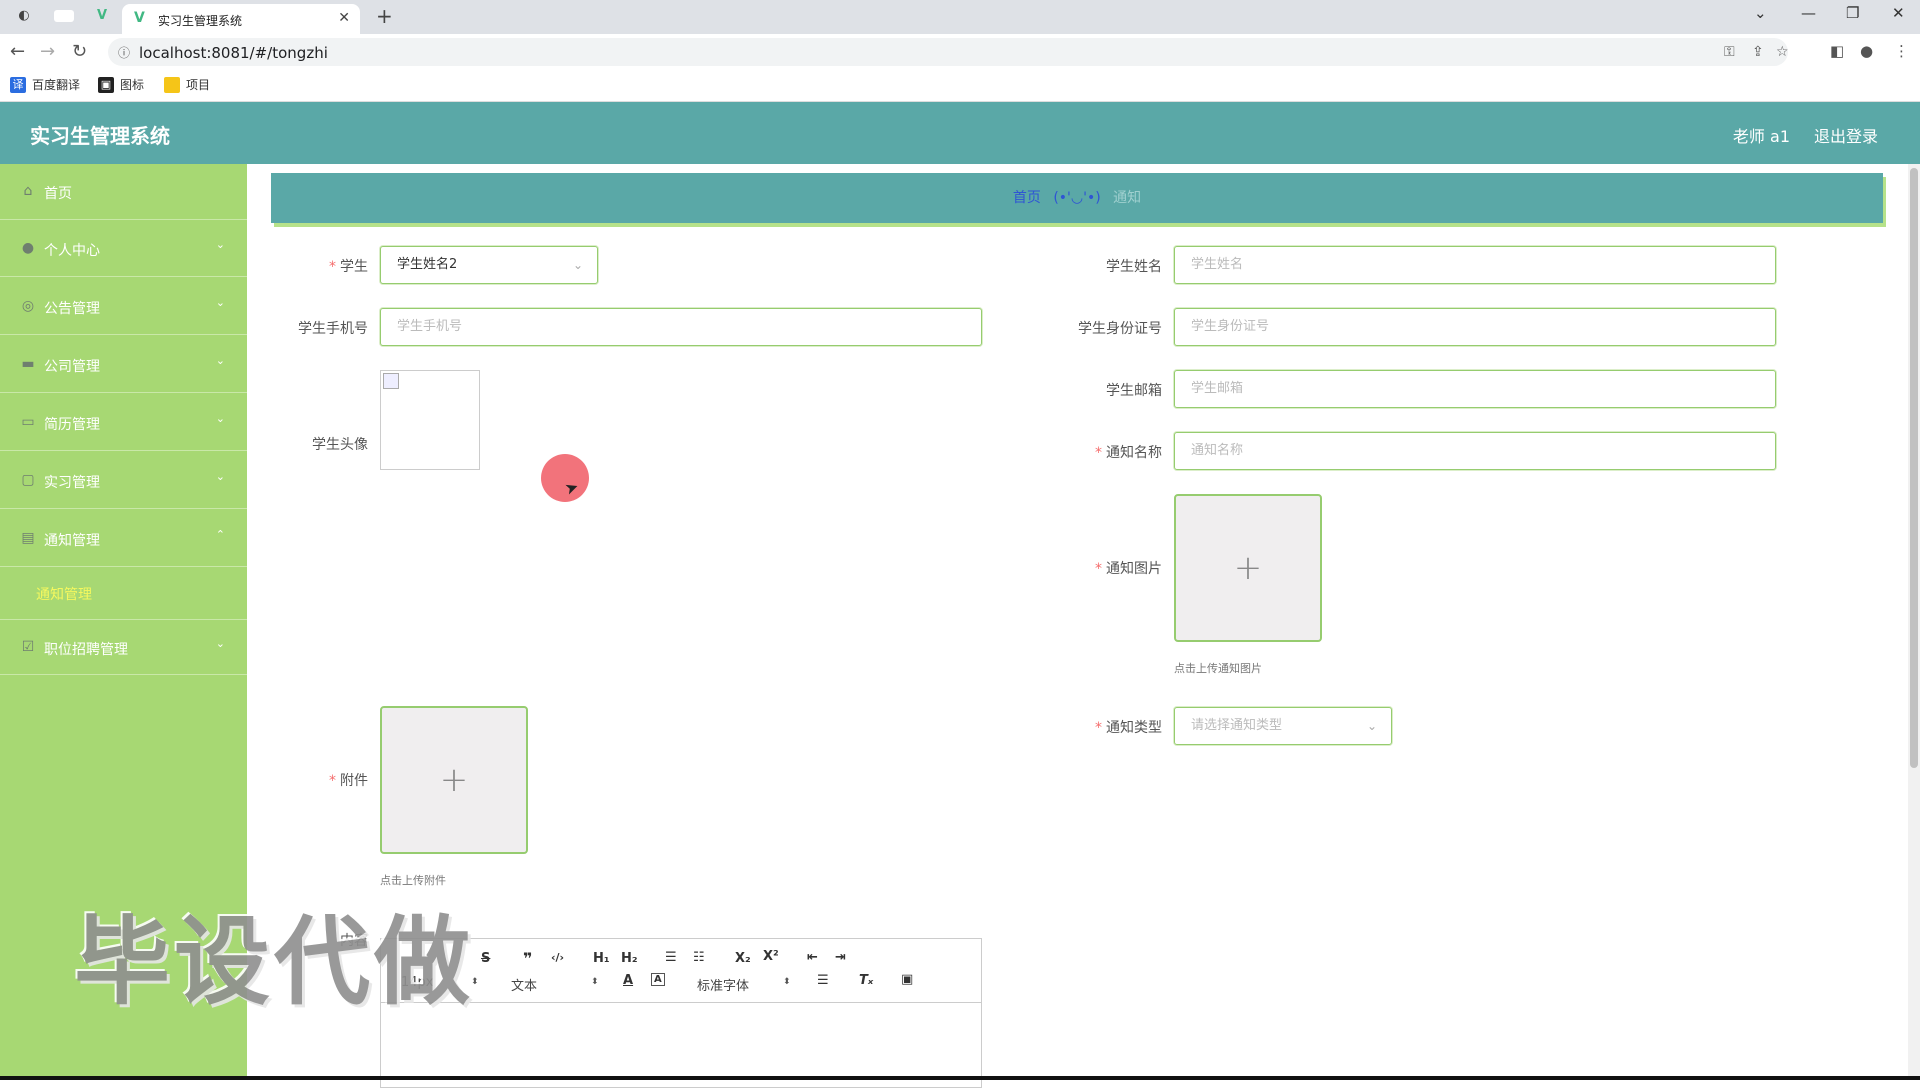 This screenshot has height=1088, width=1920. I want to click on blockquote-icon: ❞, so click(527, 958).